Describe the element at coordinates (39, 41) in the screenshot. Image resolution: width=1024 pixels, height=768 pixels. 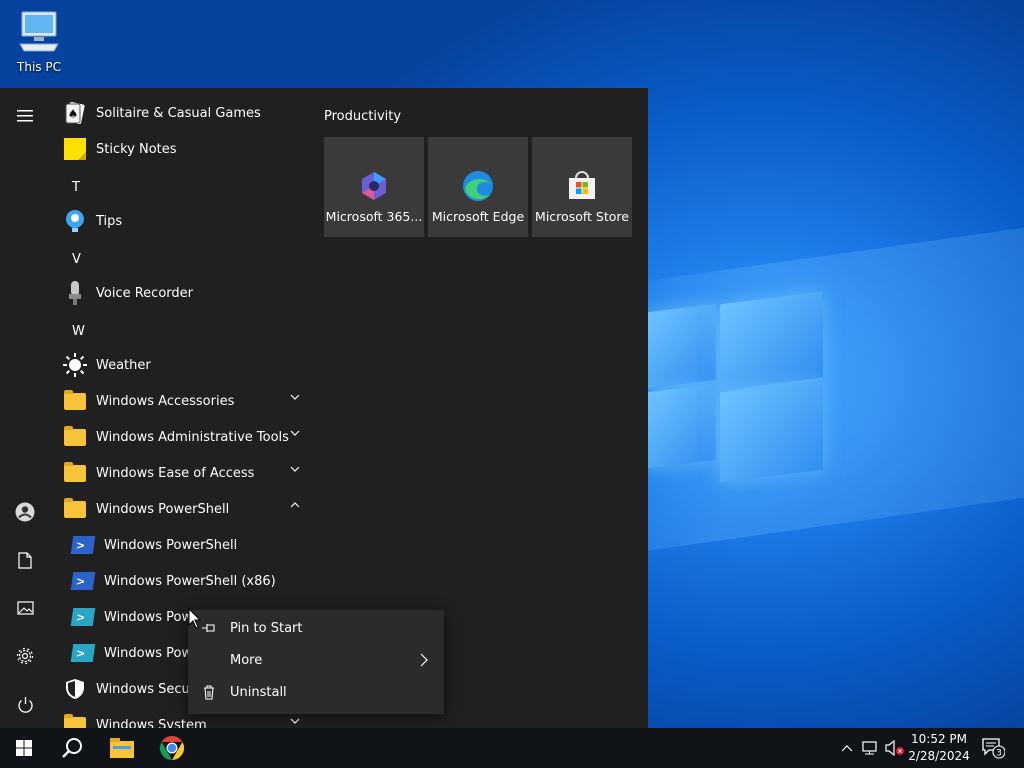
I see `desktop-icon-this-pc: This PC` at that location.